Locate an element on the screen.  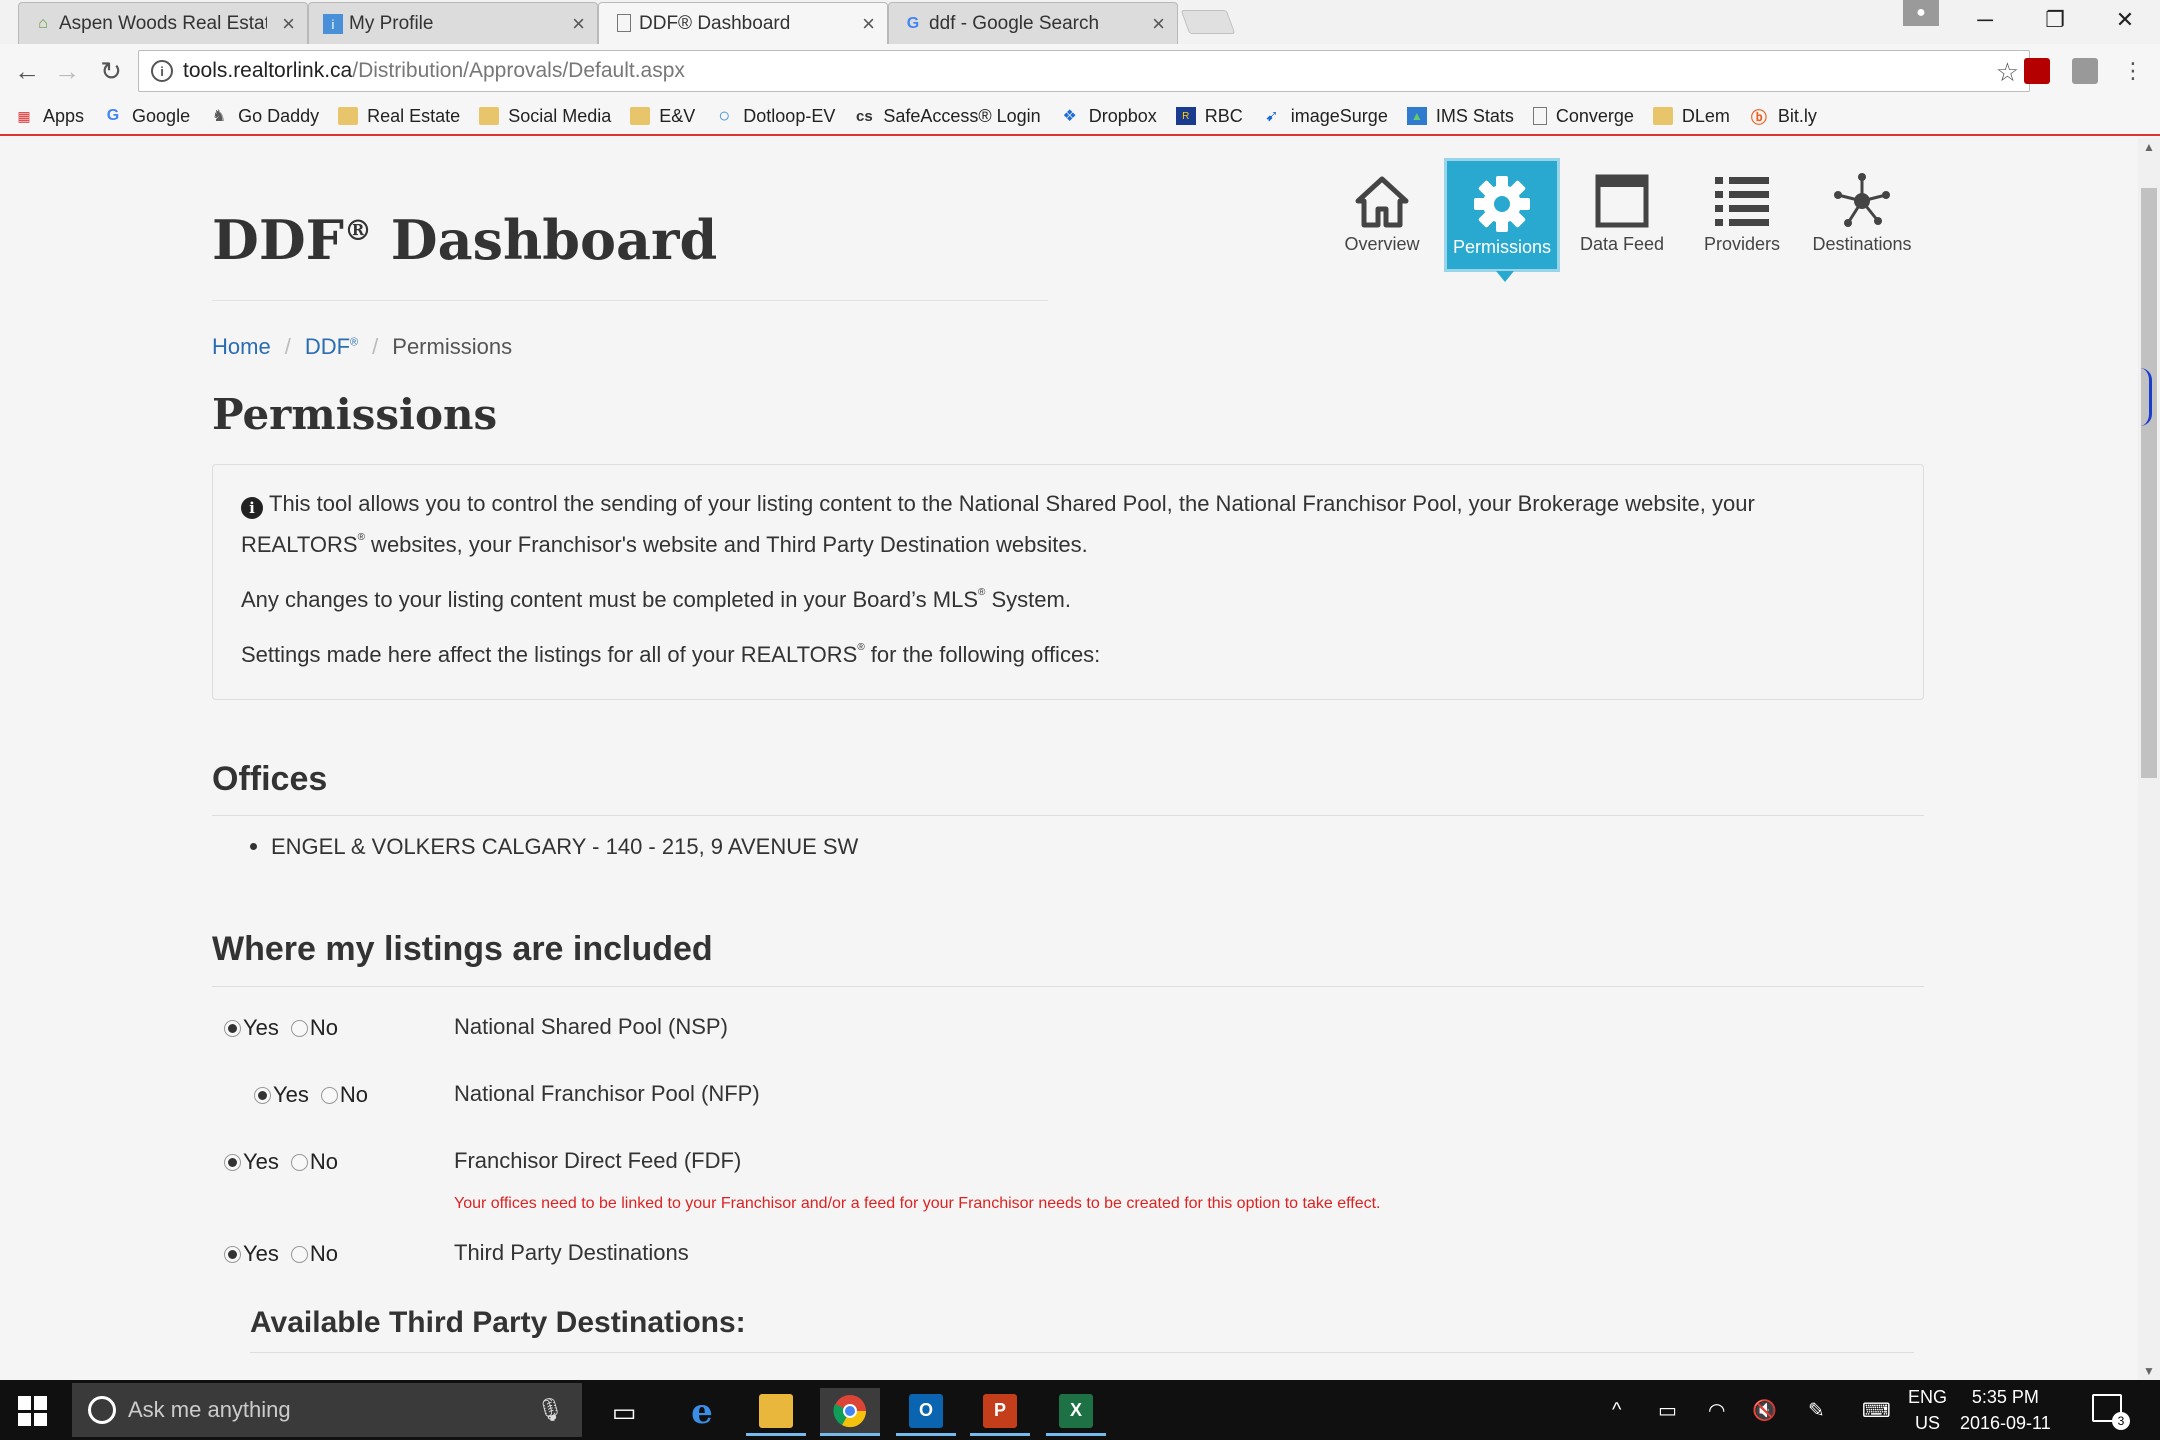
acrobat-extension-icon is located at coordinates (2037, 71).